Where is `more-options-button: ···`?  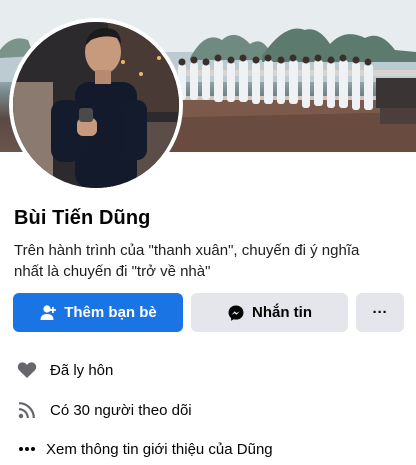 more-options-button: ··· is located at coordinates (380, 312).